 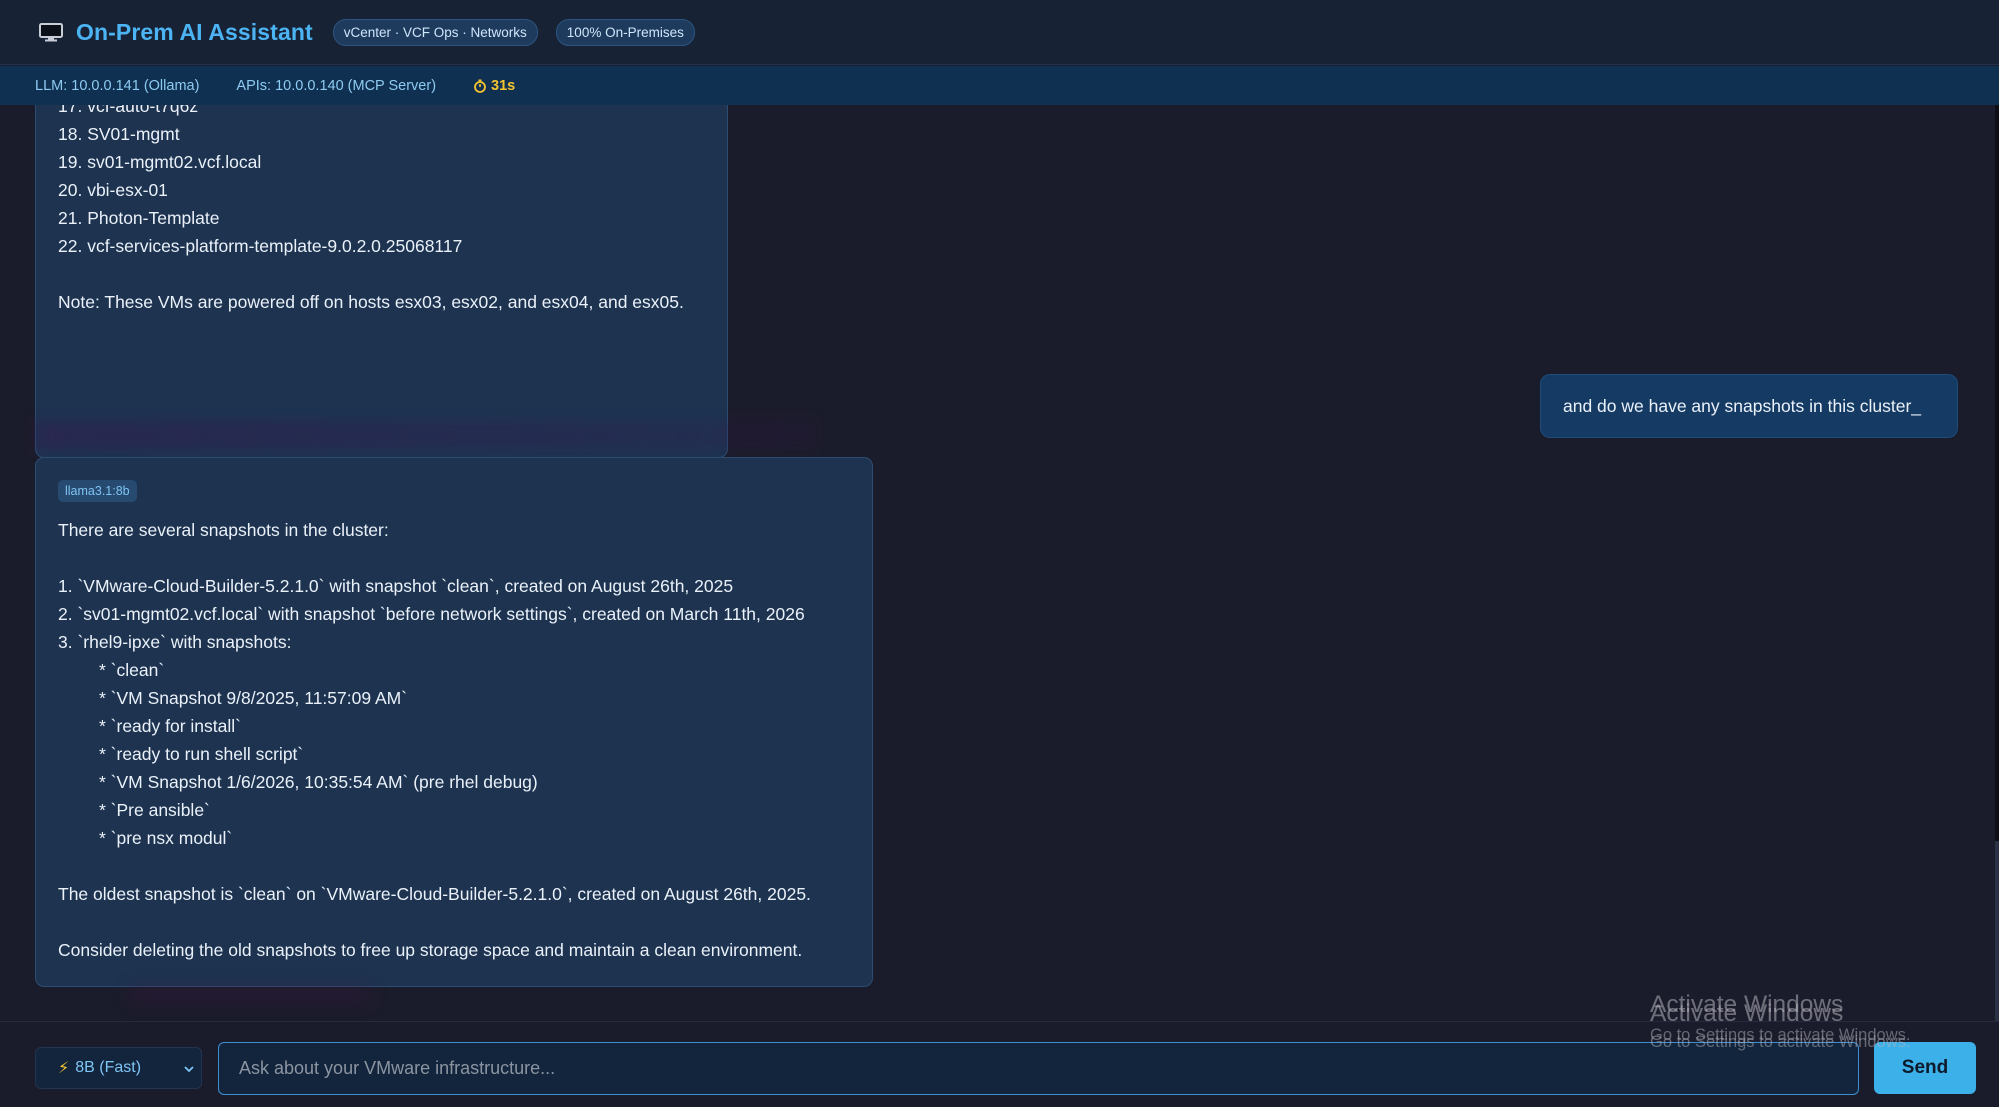 What do you see at coordinates (51, 32) in the screenshot?
I see `monitor-icon` at bounding box center [51, 32].